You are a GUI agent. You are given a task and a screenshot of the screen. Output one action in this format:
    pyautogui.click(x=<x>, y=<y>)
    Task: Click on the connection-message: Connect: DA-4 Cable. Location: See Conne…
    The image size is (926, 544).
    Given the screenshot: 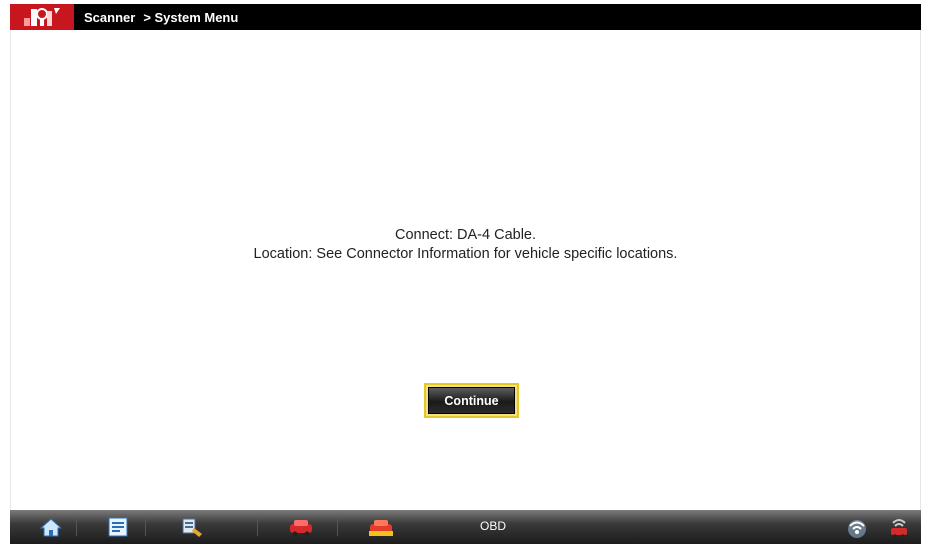 What is the action you would take?
    pyautogui.click(x=465, y=245)
    